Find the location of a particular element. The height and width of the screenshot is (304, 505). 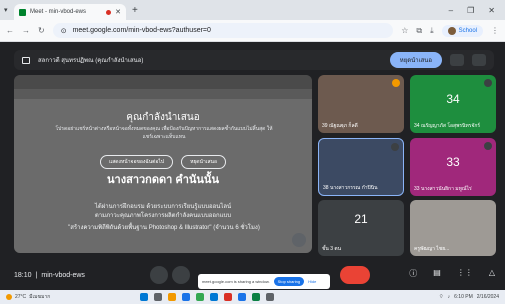

tab-meet: Meet - min-vbod-ews ✕ is located at coordinates (70, 12).